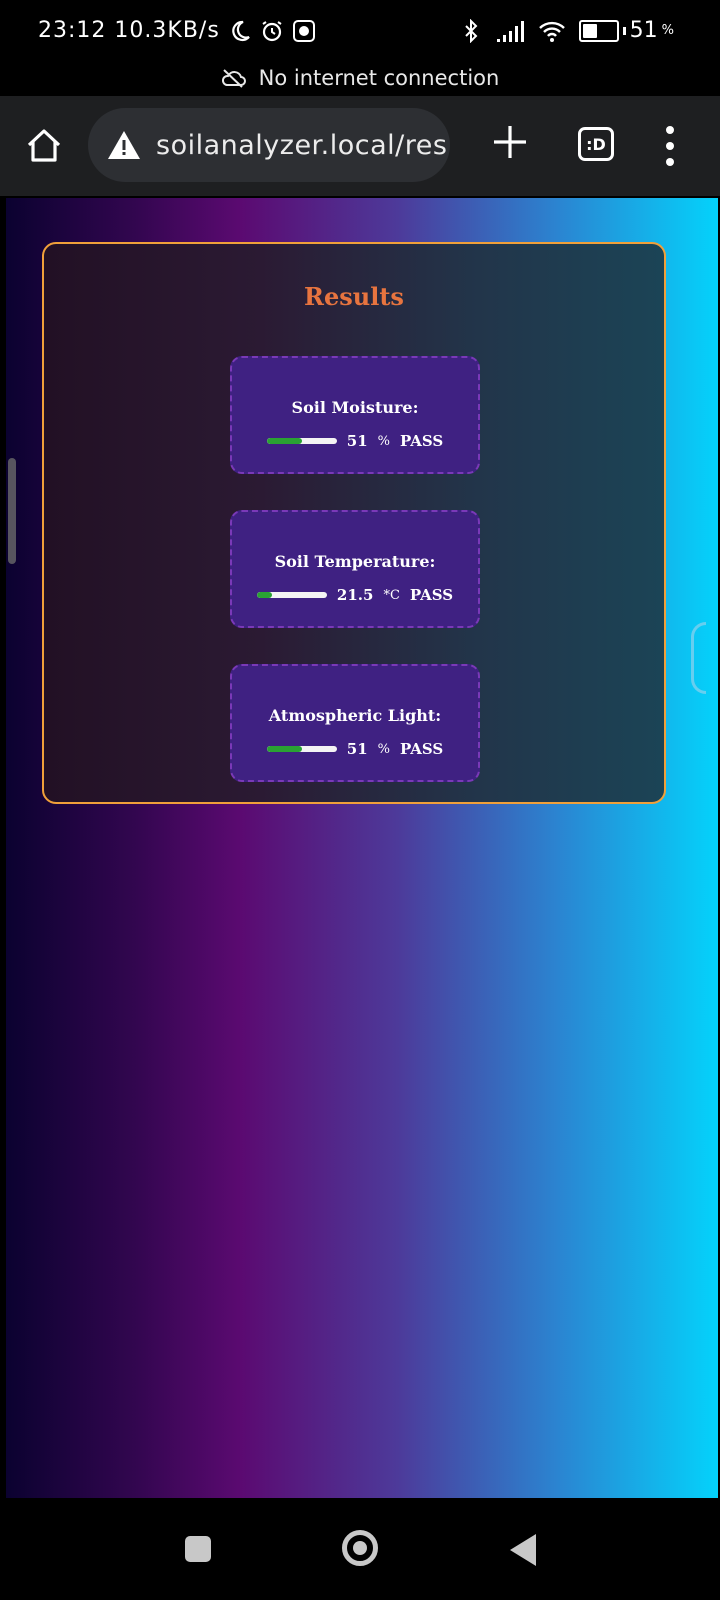 The width and height of the screenshot is (720, 1600). What do you see at coordinates (670, 146) in the screenshot?
I see `overflow-menu-icon` at bounding box center [670, 146].